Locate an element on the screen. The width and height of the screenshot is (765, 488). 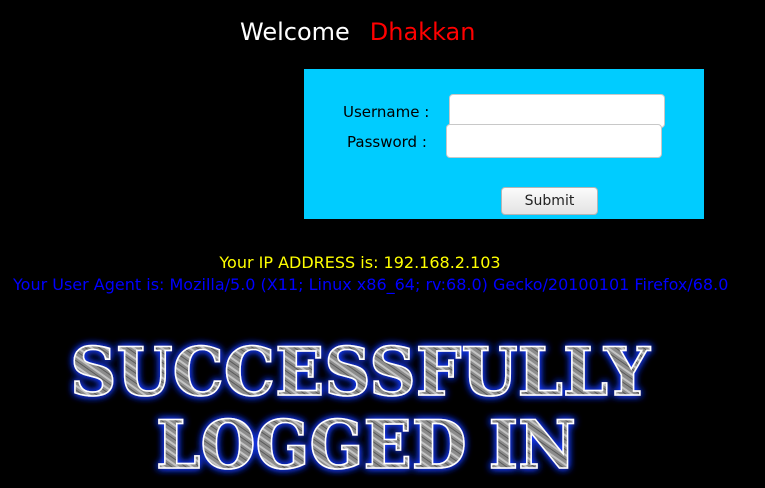
logged-in-user-name: Dhakkan is located at coordinates (422, 32).